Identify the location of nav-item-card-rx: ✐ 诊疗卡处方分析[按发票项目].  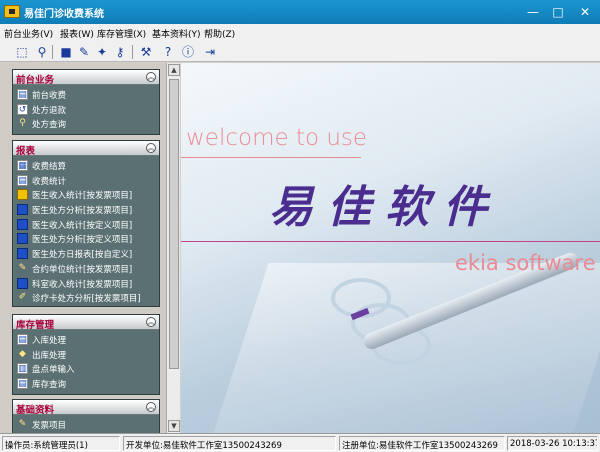
(86, 297).